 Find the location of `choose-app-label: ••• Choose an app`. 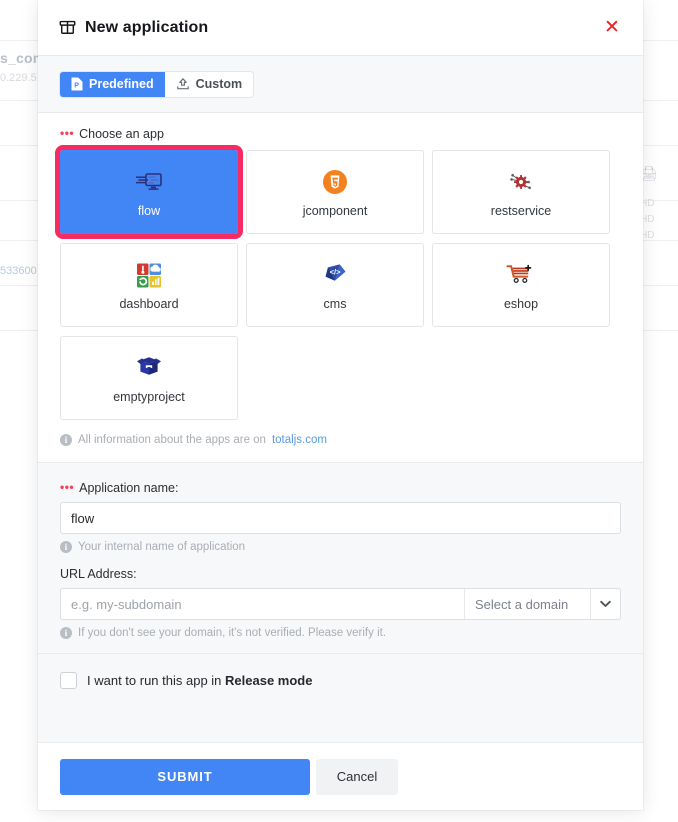

choose-app-label: ••• Choose an app is located at coordinates (340, 133).